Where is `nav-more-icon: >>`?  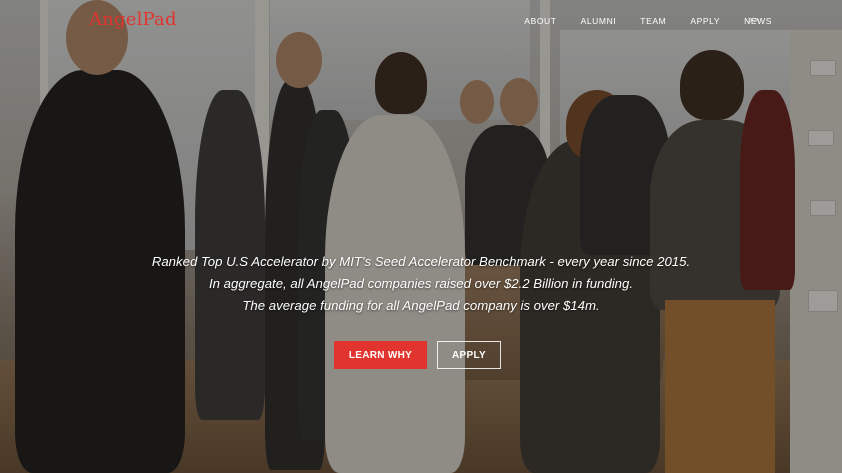
nav-more-icon: >> is located at coordinates (753, 20).